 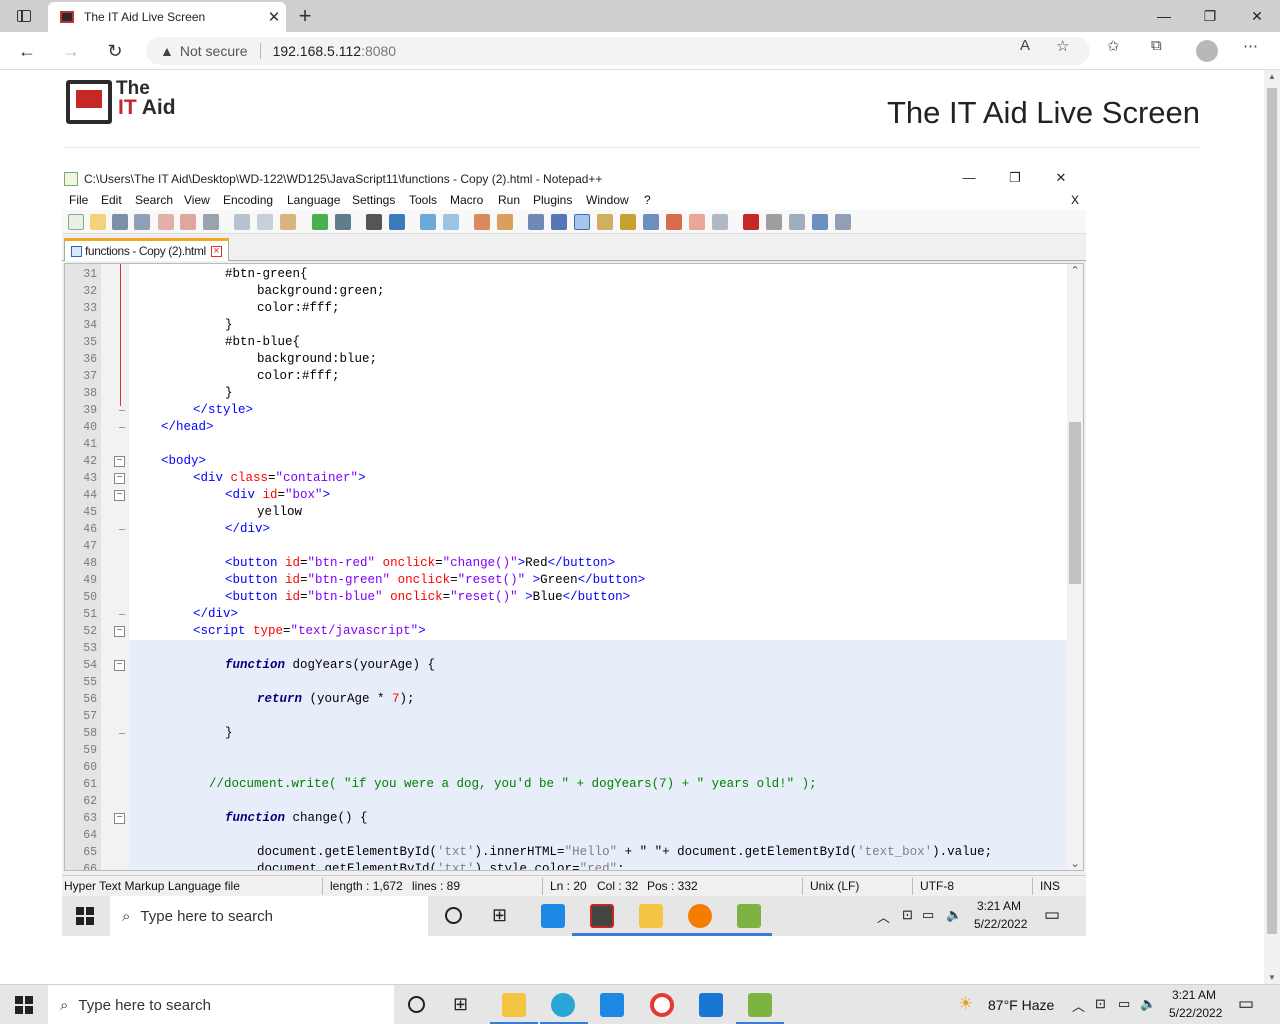 I want to click on task-view-icon: ⊞, so click(x=460, y=1004).